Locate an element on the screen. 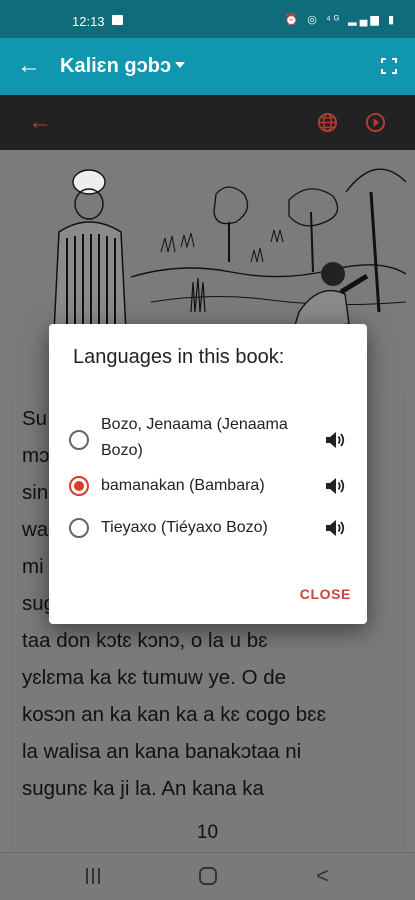  language-label: bamanakan (Bambara) is located at coordinates (183, 485).